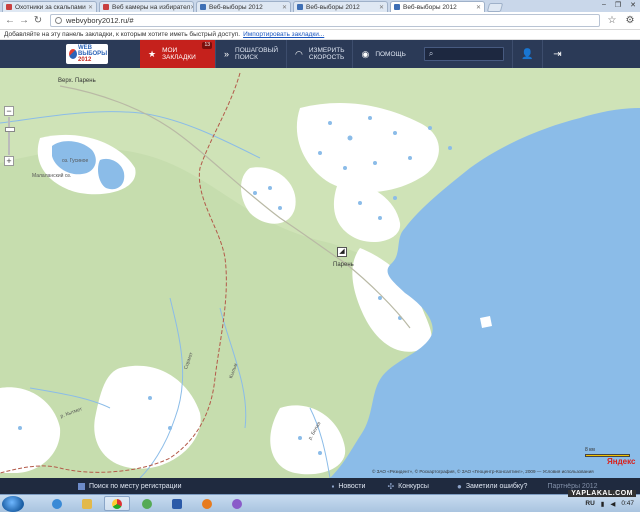 The image size is (640, 512). What do you see at coordinates (207, 45) in the screenshot?
I see `bookmarks-count-badge: 13` at bounding box center [207, 45].